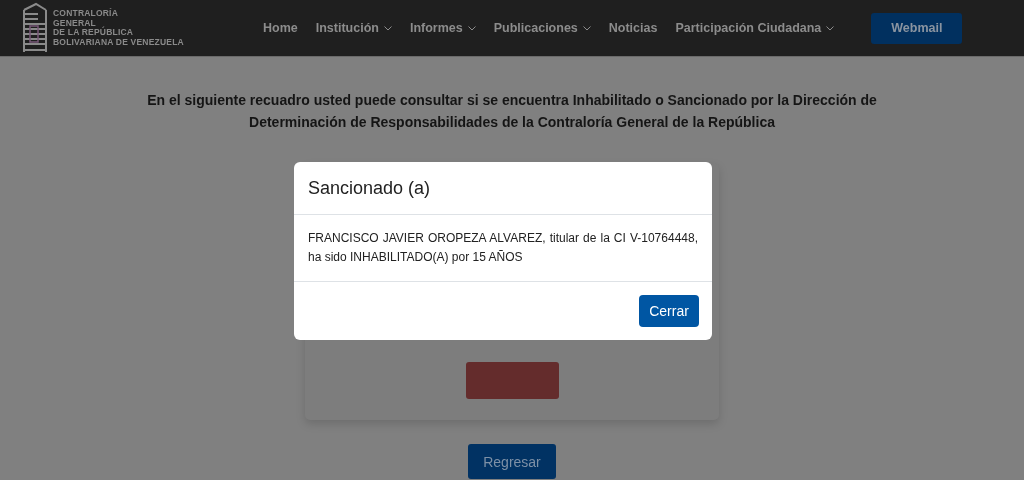 Image resolution: width=1024 pixels, height=480 pixels. Describe the element at coordinates (503, 248) in the screenshot. I see `dialog-message: FRANCISCO JAVIER OROPEZA ALVAREZ, titular de la CI V-10764448, ha sido INHABILITADO(A) por 15 AÑOS` at that location.